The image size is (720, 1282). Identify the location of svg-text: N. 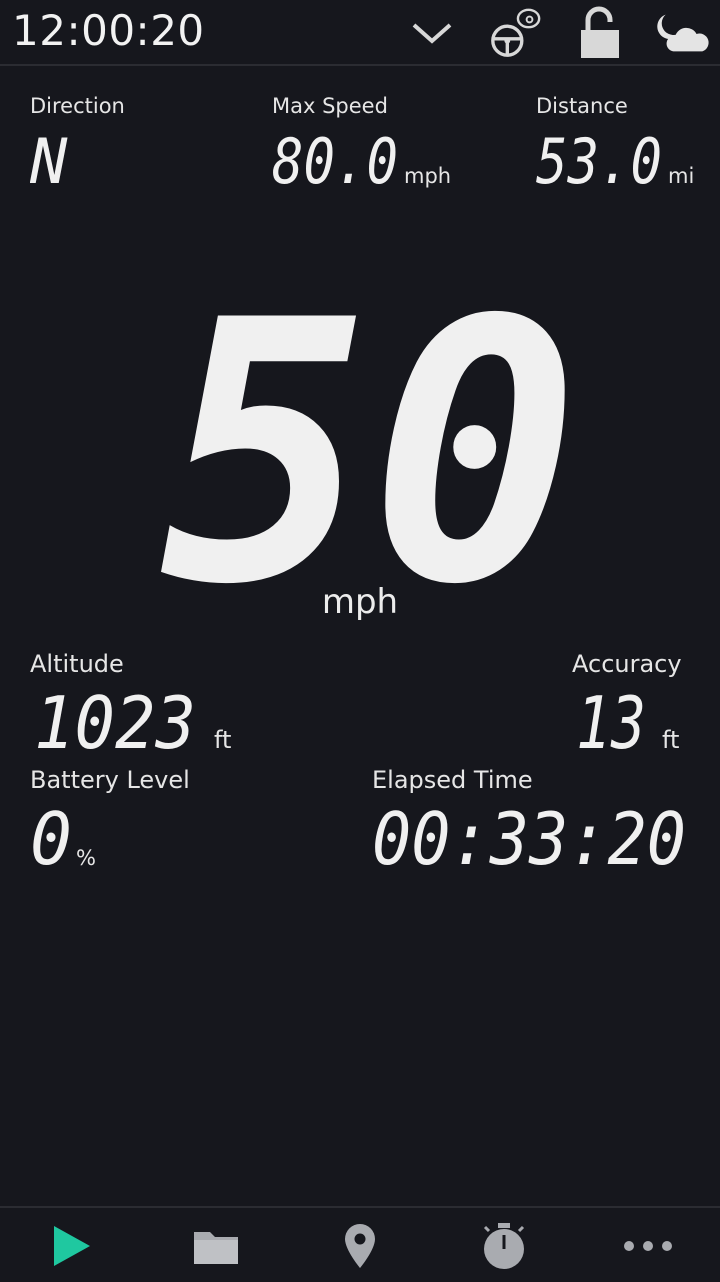
(49, 160).